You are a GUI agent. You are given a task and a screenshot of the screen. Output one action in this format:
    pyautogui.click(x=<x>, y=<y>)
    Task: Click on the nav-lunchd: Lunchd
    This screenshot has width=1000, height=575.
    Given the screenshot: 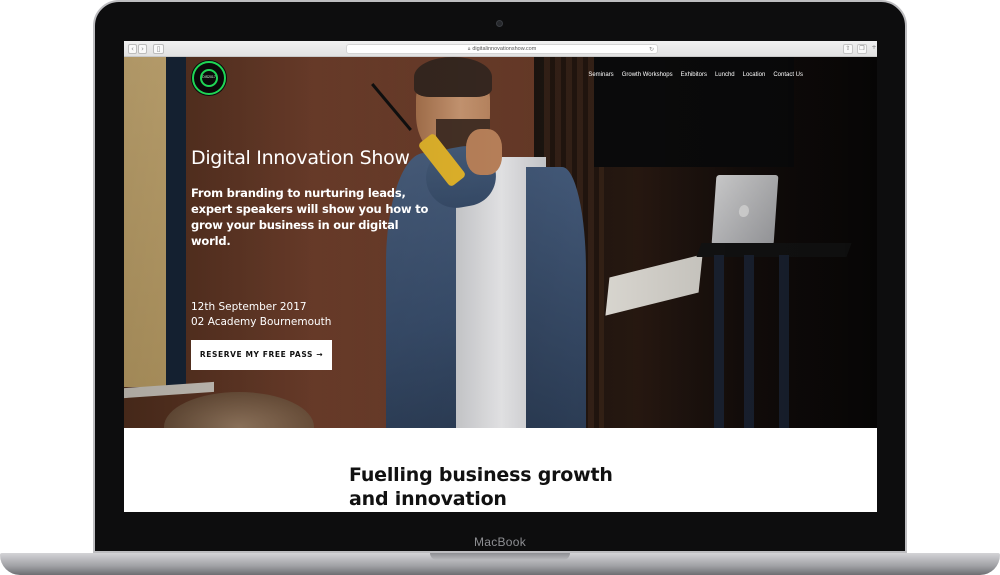 What is the action you would take?
    pyautogui.click(x=725, y=75)
    